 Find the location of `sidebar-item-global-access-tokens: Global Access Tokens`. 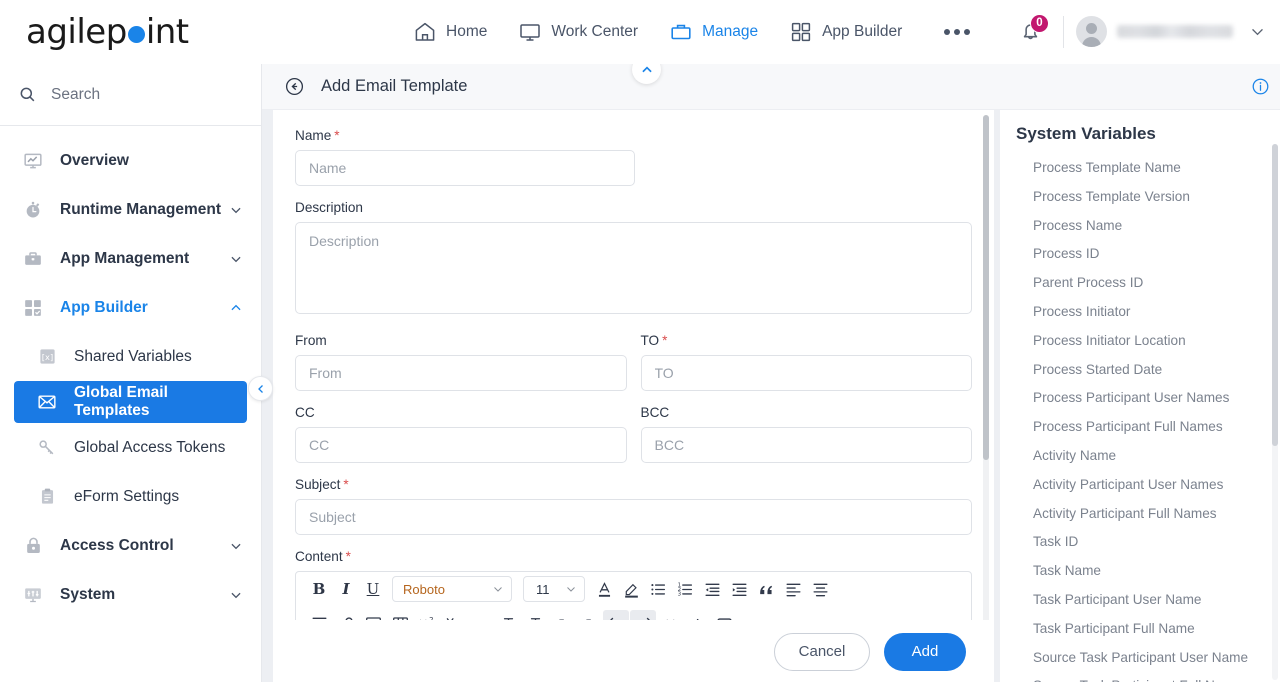

sidebar-item-global-access-tokens: Global Access Tokens is located at coordinates (130, 447).